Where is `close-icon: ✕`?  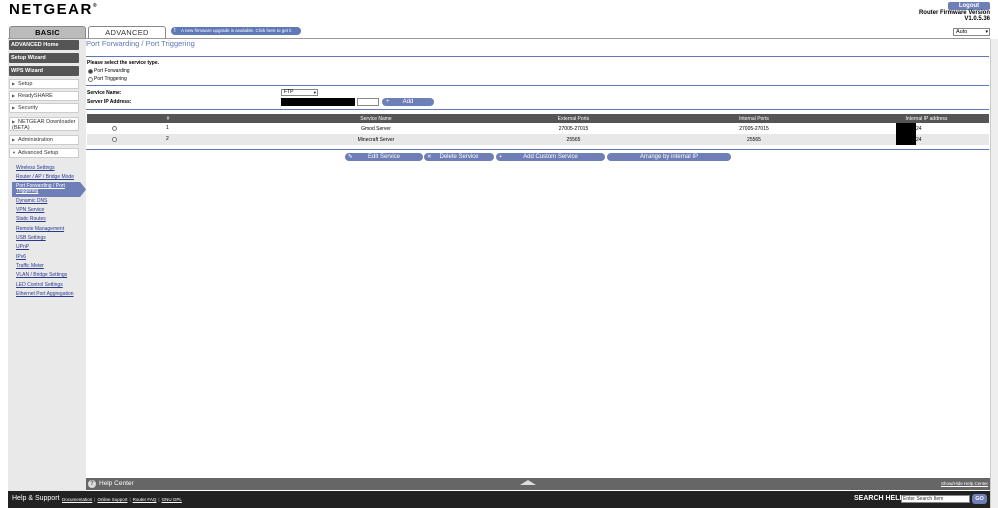 close-icon: ✕ is located at coordinates (429, 157).